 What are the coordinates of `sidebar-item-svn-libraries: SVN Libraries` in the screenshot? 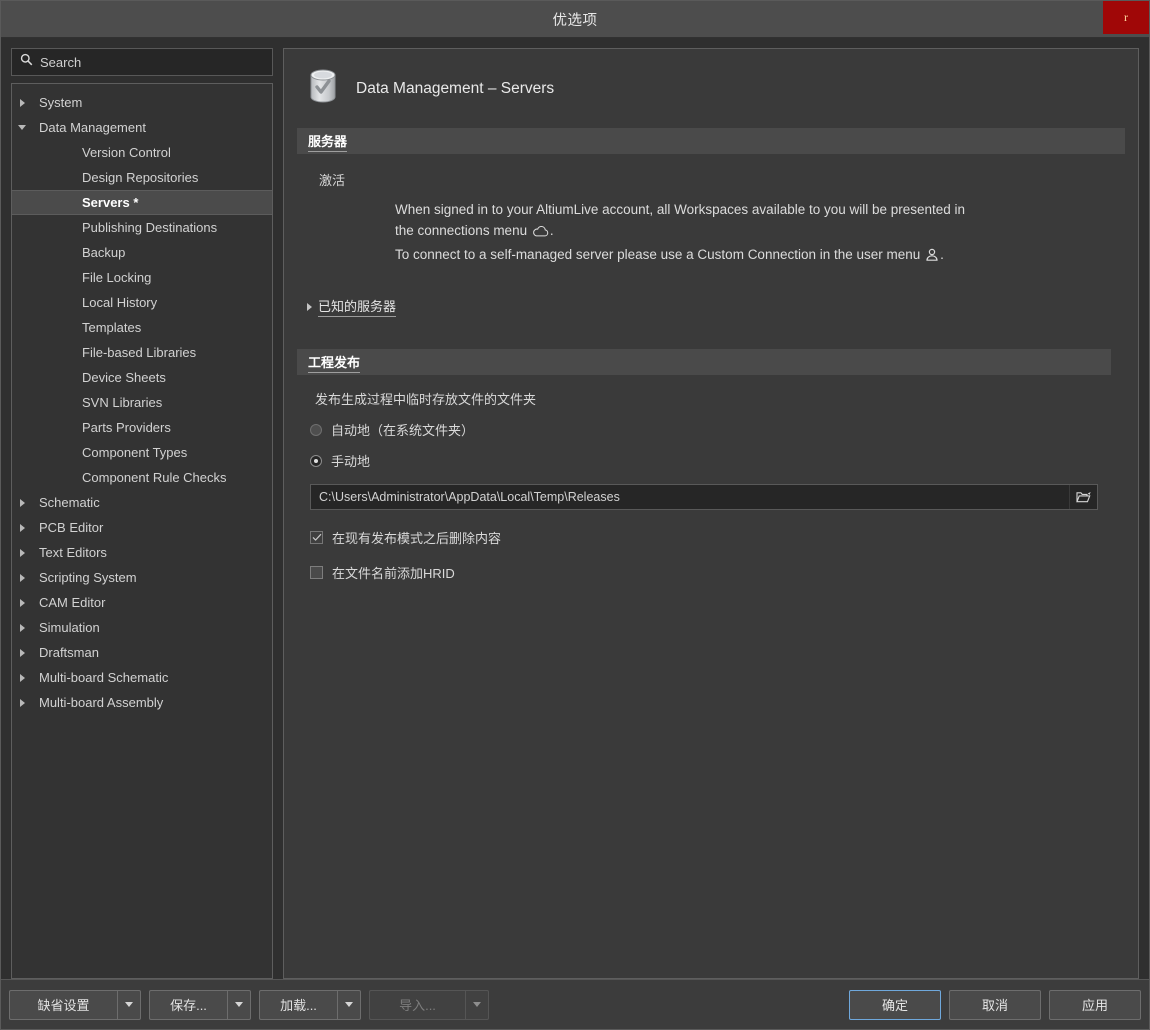 It's located at (142, 402).